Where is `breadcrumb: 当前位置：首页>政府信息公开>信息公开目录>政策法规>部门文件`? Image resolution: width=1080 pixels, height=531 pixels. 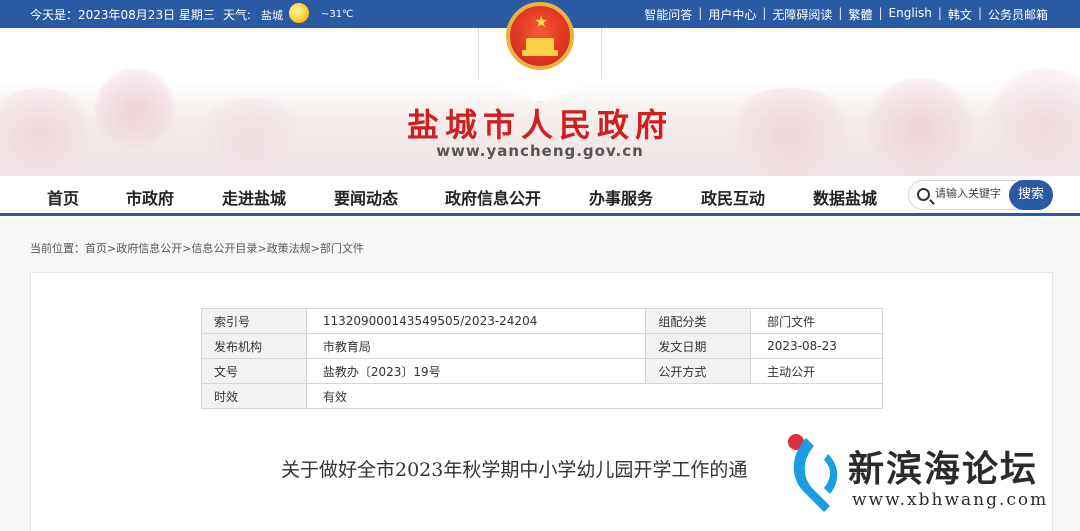 breadcrumb: 当前位置：首页>政府信息公开>信息公开目录>政策法规>部门文件 is located at coordinates (197, 248).